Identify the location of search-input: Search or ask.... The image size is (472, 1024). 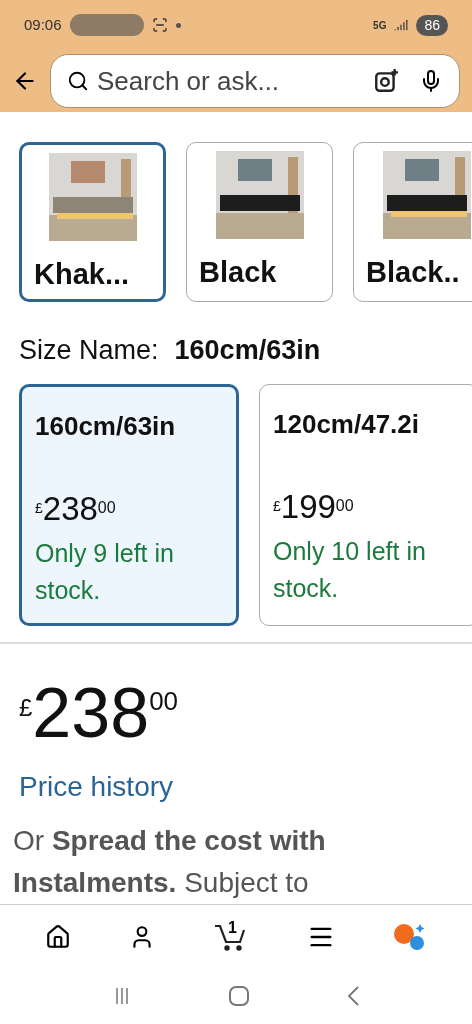
(231, 81).